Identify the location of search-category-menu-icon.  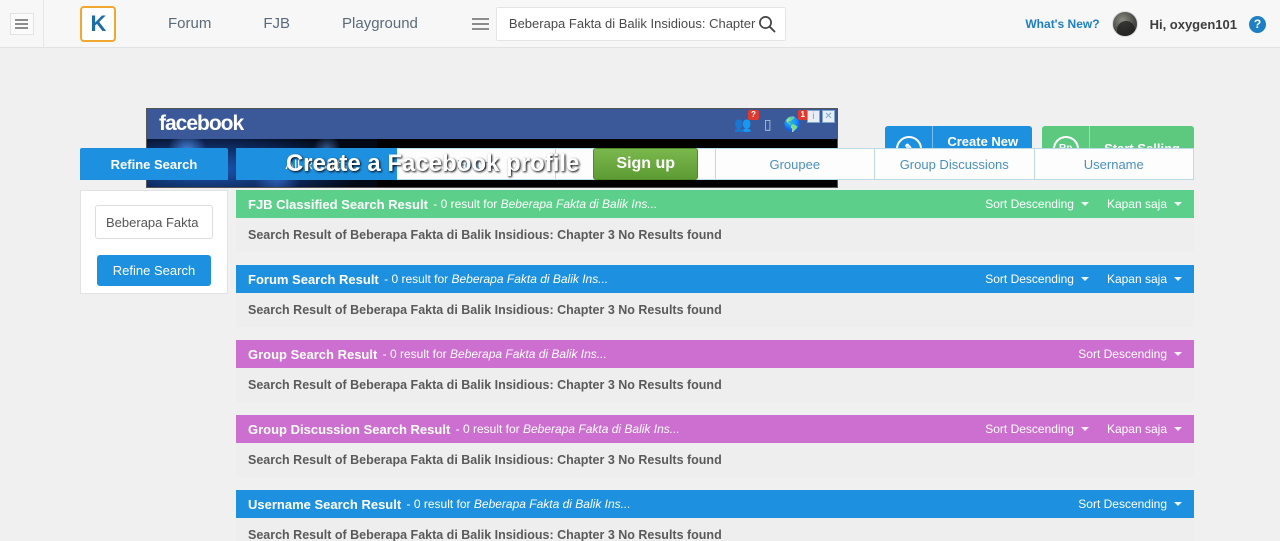
(481, 24).